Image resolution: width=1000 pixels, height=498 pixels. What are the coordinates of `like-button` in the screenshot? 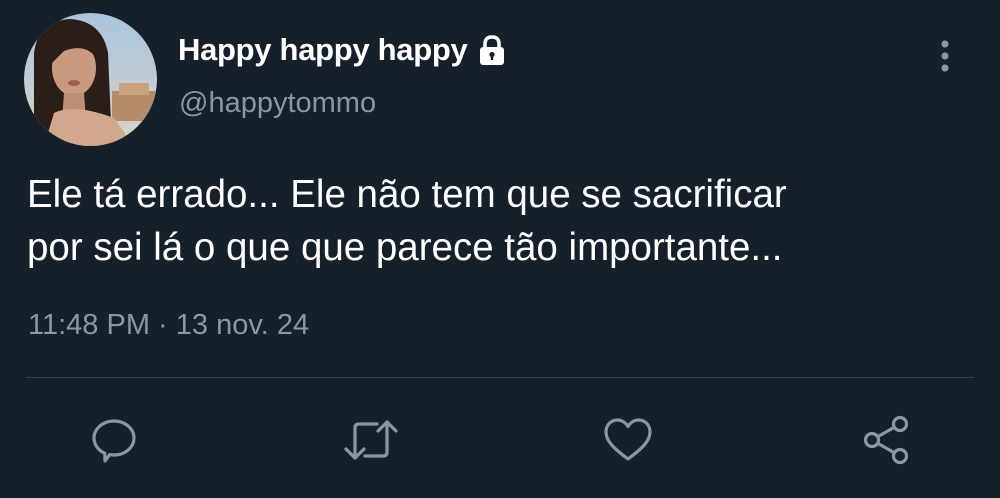 It's located at (628, 440).